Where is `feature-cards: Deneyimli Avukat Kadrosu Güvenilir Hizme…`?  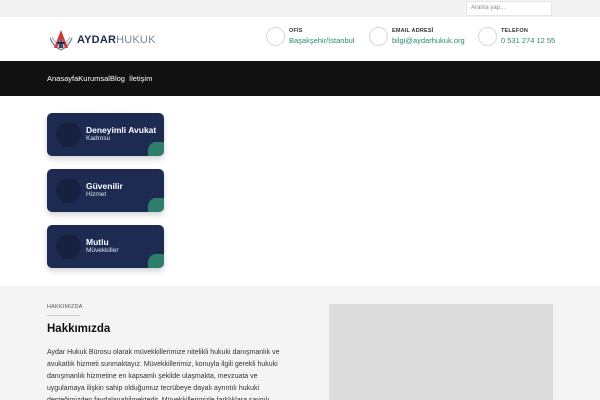 feature-cards: Deneyimli Avukat Kadrosu Güvenilir Hizme… is located at coordinates (105, 197).